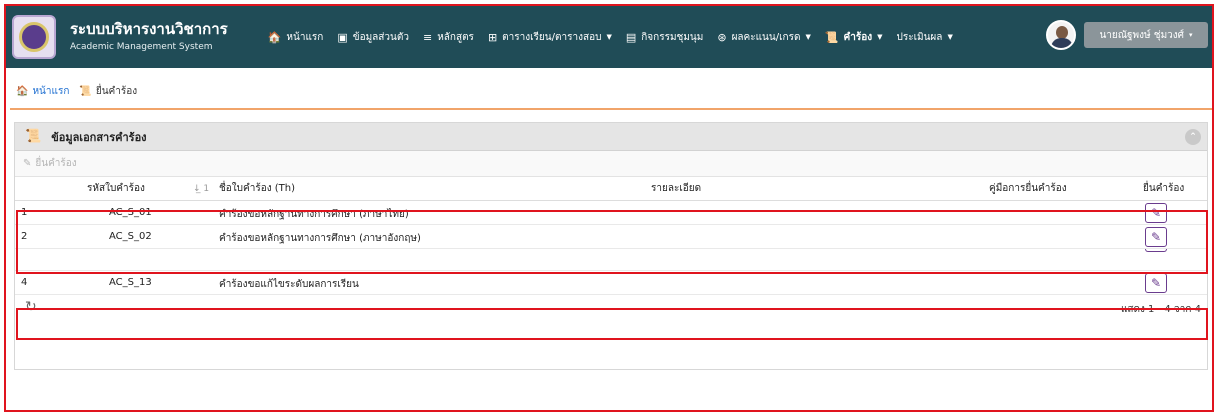  Describe the element at coordinates (1160, 309) in the screenshot. I see `record-count: แสดง 1 - 4 จาก 4` at that location.